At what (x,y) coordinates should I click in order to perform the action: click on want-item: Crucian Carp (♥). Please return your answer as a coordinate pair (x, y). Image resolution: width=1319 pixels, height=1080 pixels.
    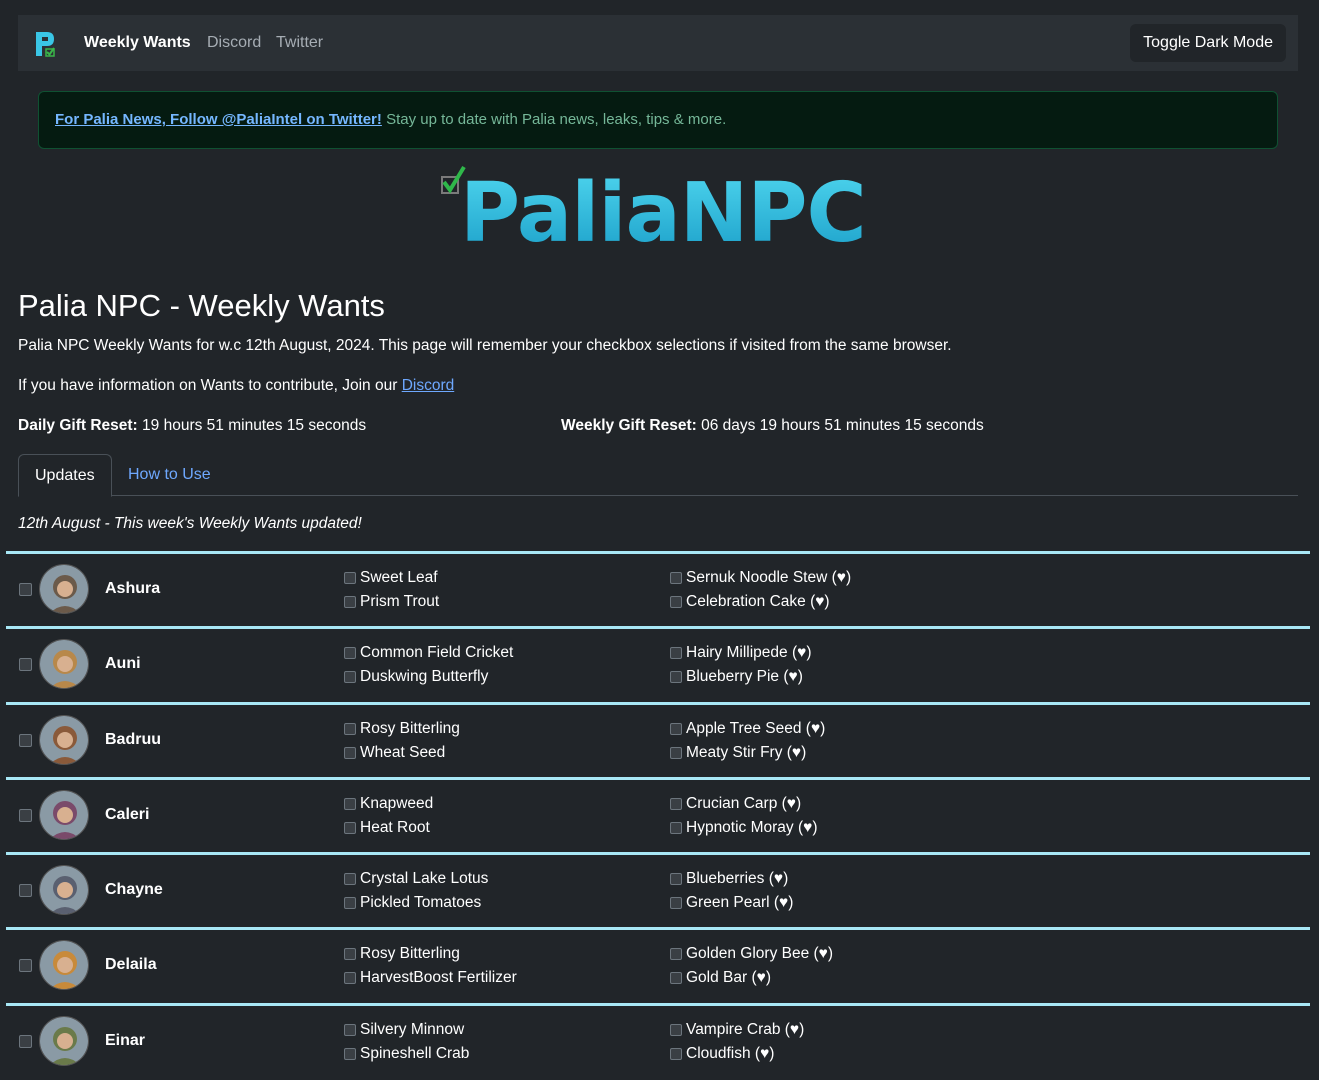
    Looking at the image, I should click on (735, 804).